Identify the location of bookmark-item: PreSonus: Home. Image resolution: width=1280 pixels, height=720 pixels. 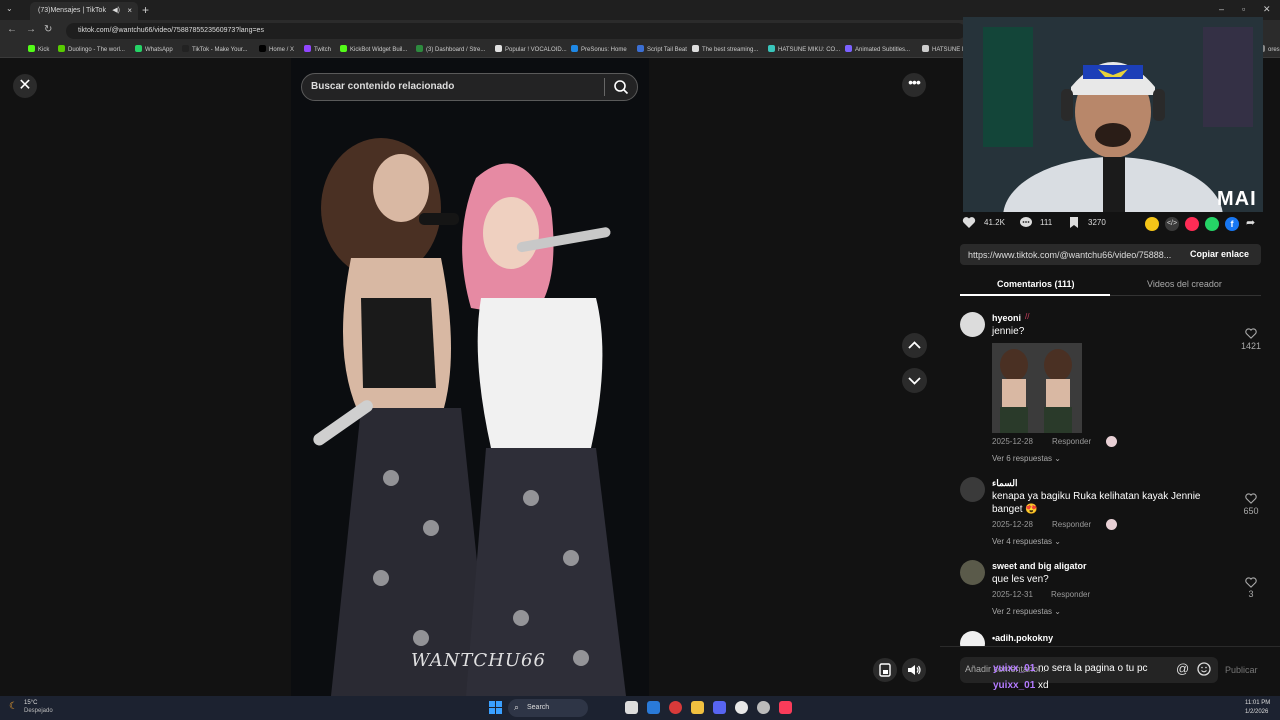
(599, 49).